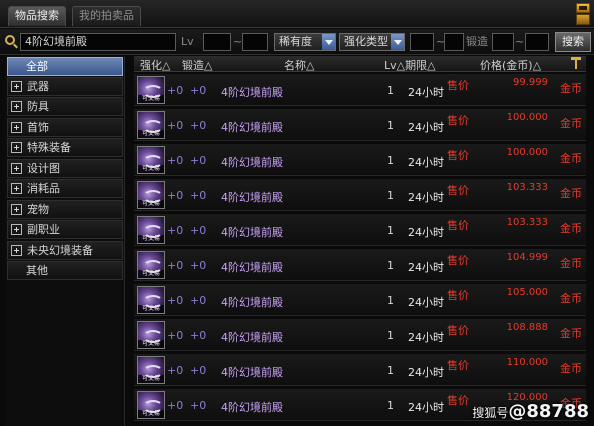  What do you see at coordinates (503, 42) in the screenshot?
I see `forge-min-input` at bounding box center [503, 42].